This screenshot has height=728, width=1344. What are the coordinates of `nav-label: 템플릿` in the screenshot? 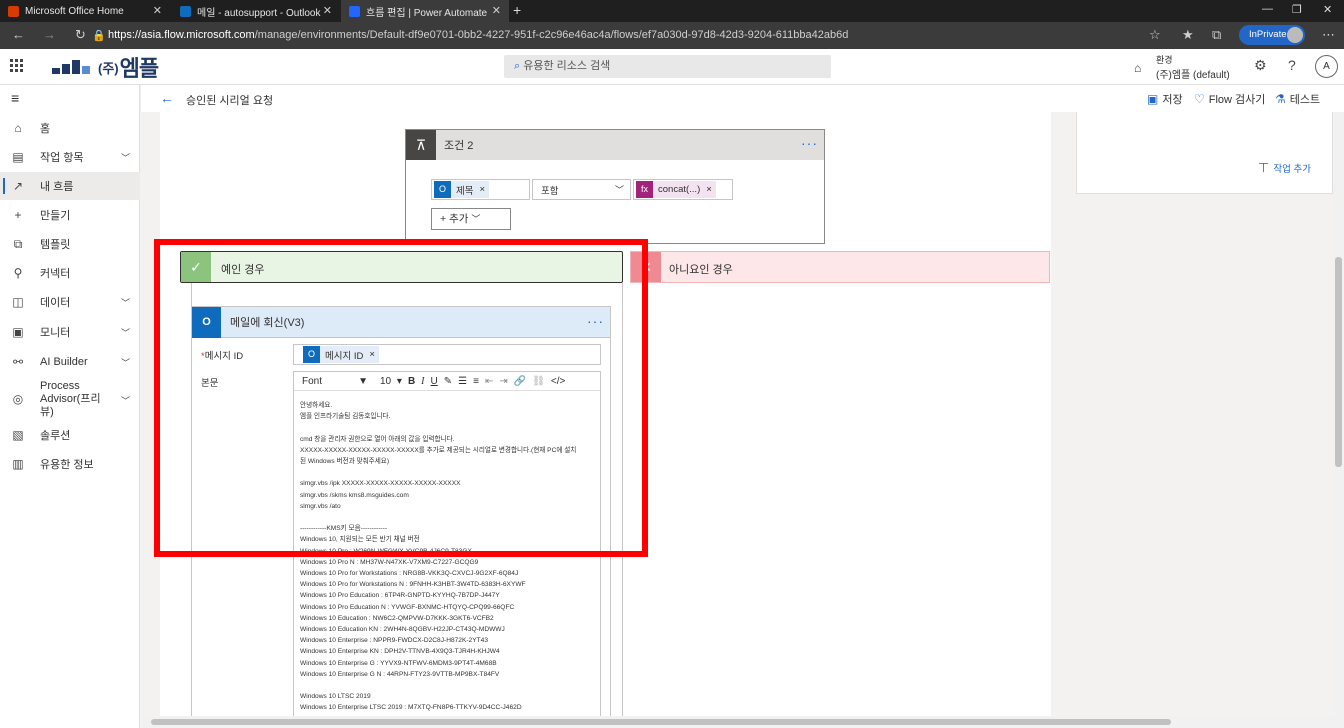 It's located at (55, 245).